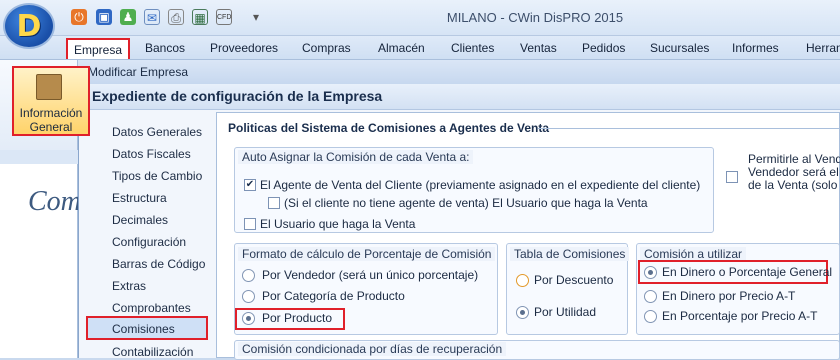 This screenshot has height=360, width=840. Describe the element at coordinates (139, 198) in the screenshot. I see `nav-estructura: Estructura` at that location.